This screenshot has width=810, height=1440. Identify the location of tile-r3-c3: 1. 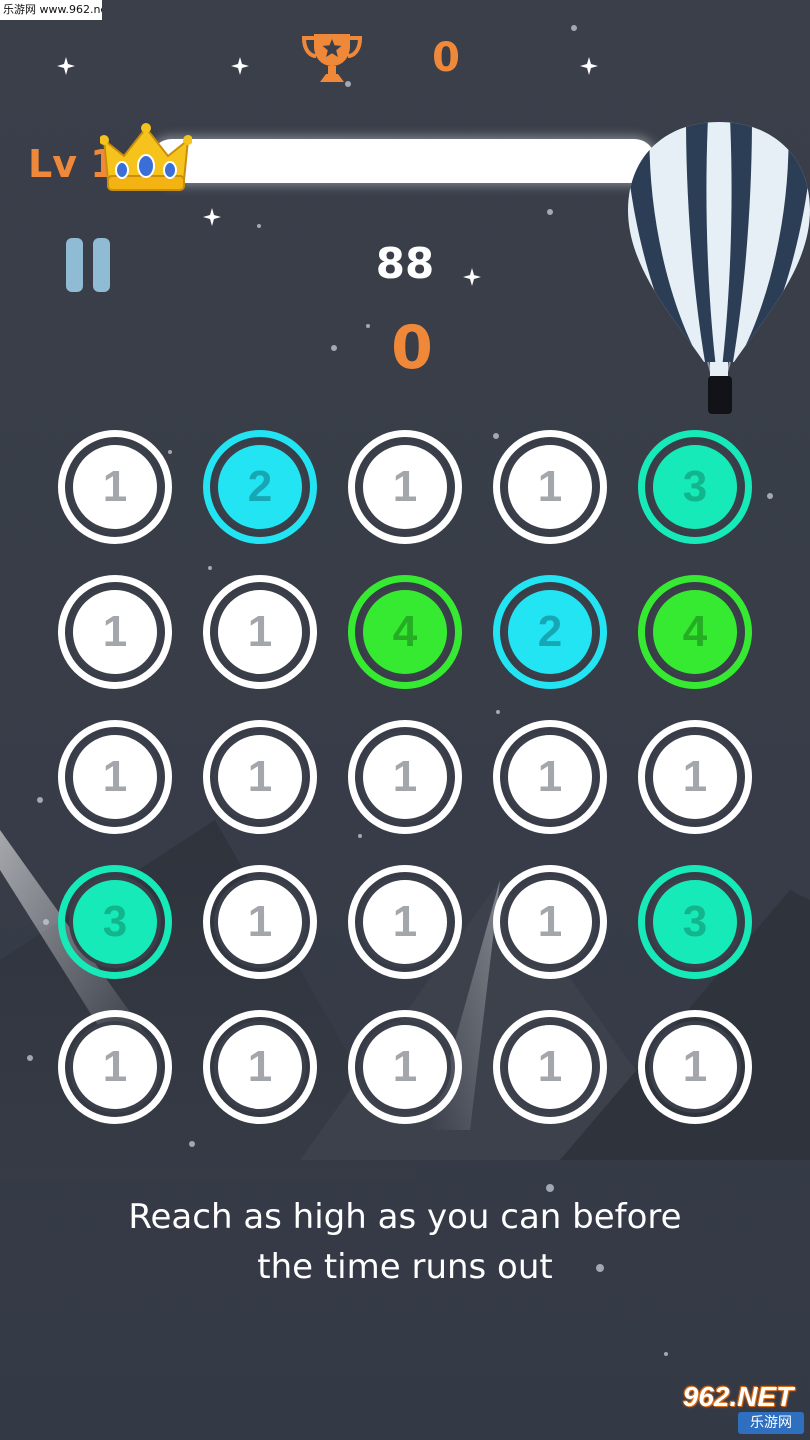
(405, 777).